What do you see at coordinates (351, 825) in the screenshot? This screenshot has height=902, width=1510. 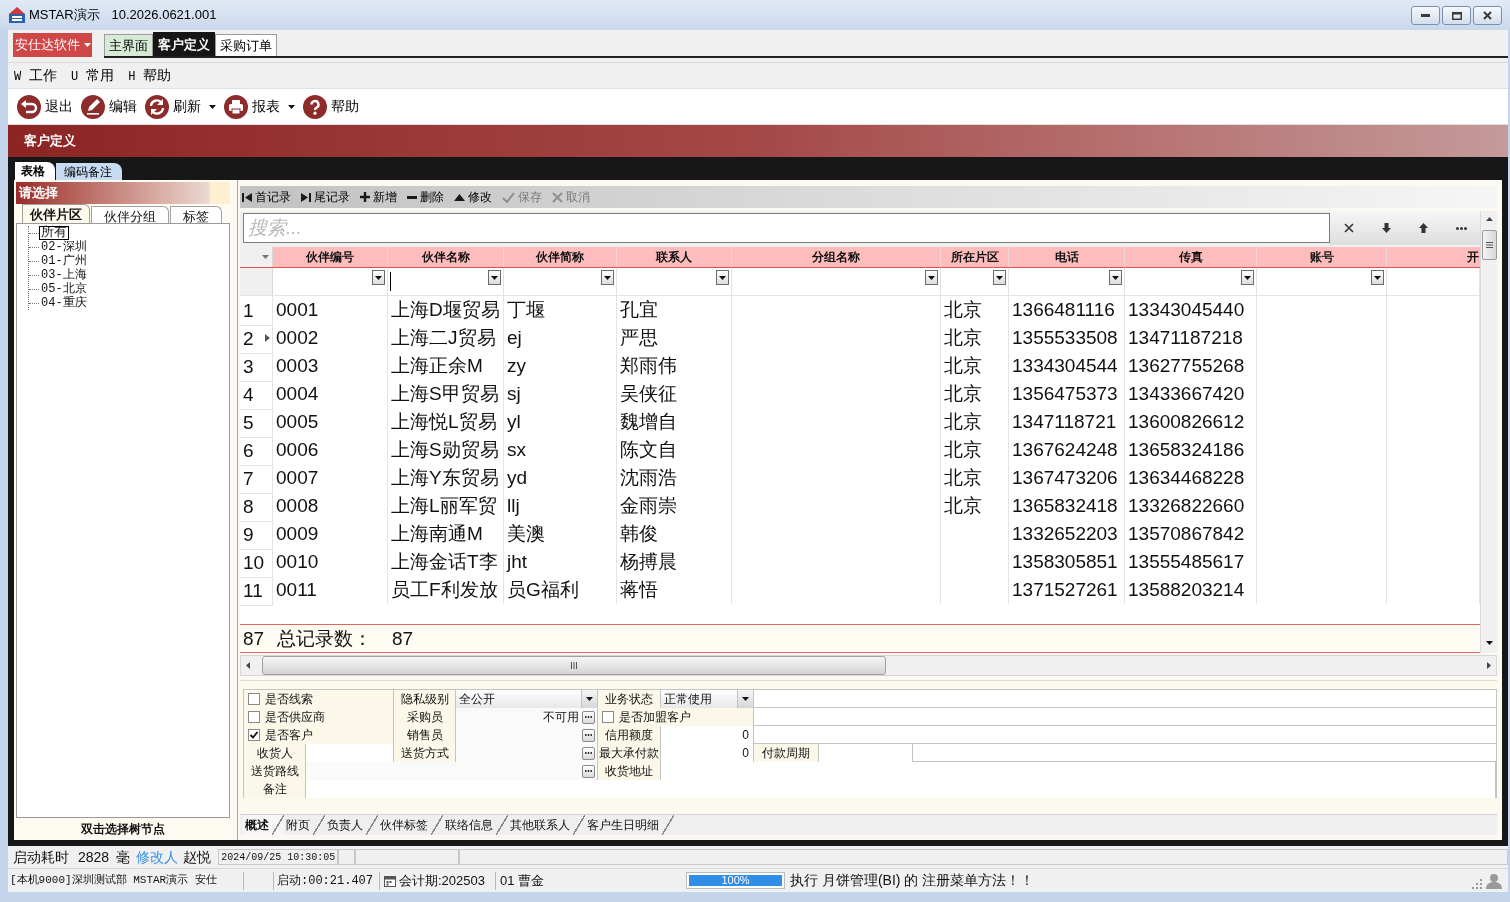 I see `form-tab: 负责人` at bounding box center [351, 825].